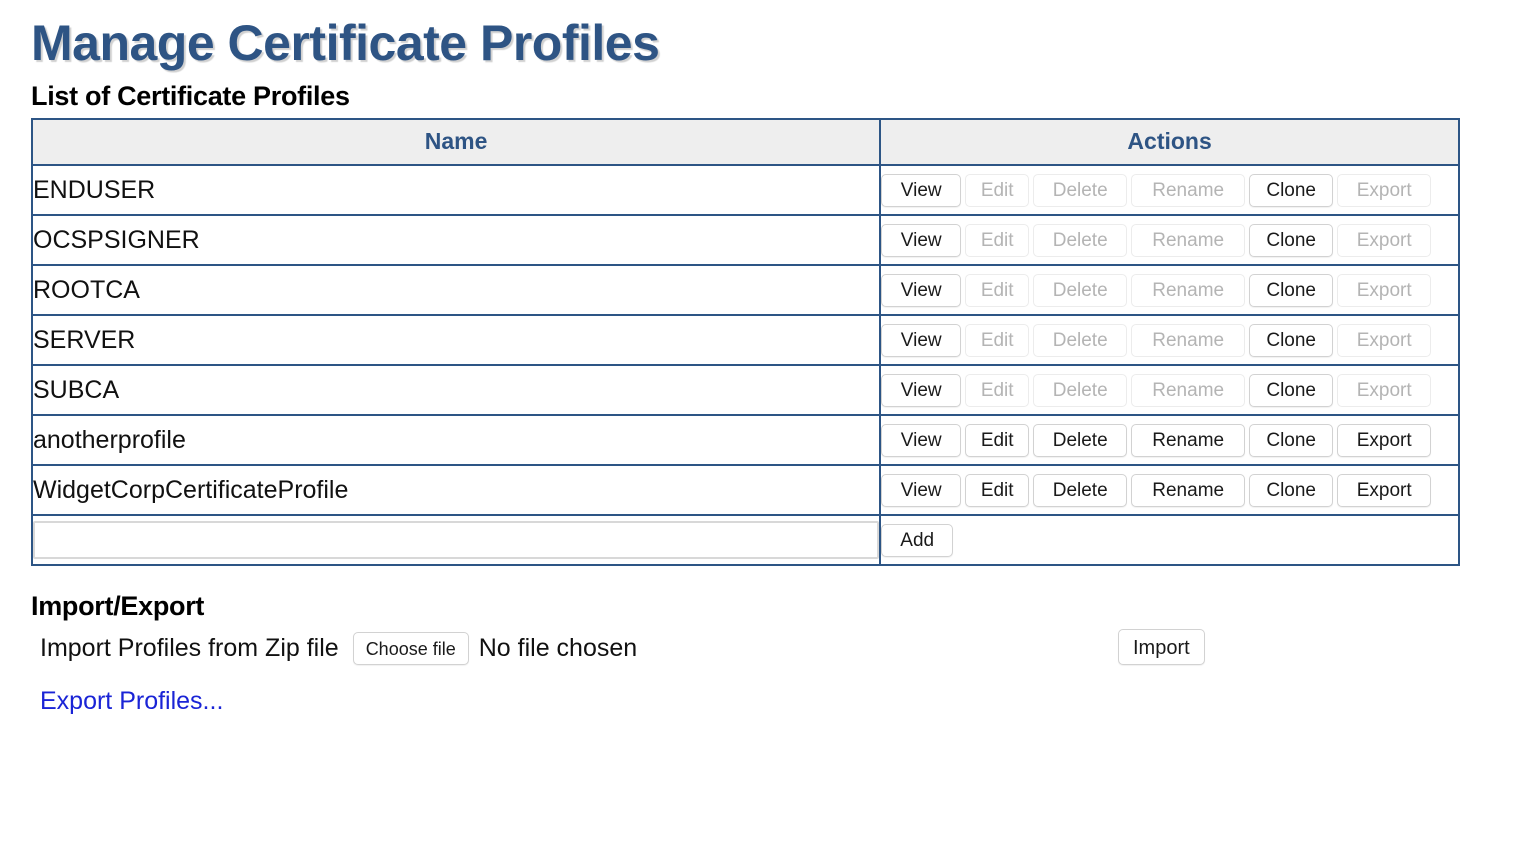 This screenshot has height=844, width=1526. I want to click on new-profile-name-input, so click(456, 540).